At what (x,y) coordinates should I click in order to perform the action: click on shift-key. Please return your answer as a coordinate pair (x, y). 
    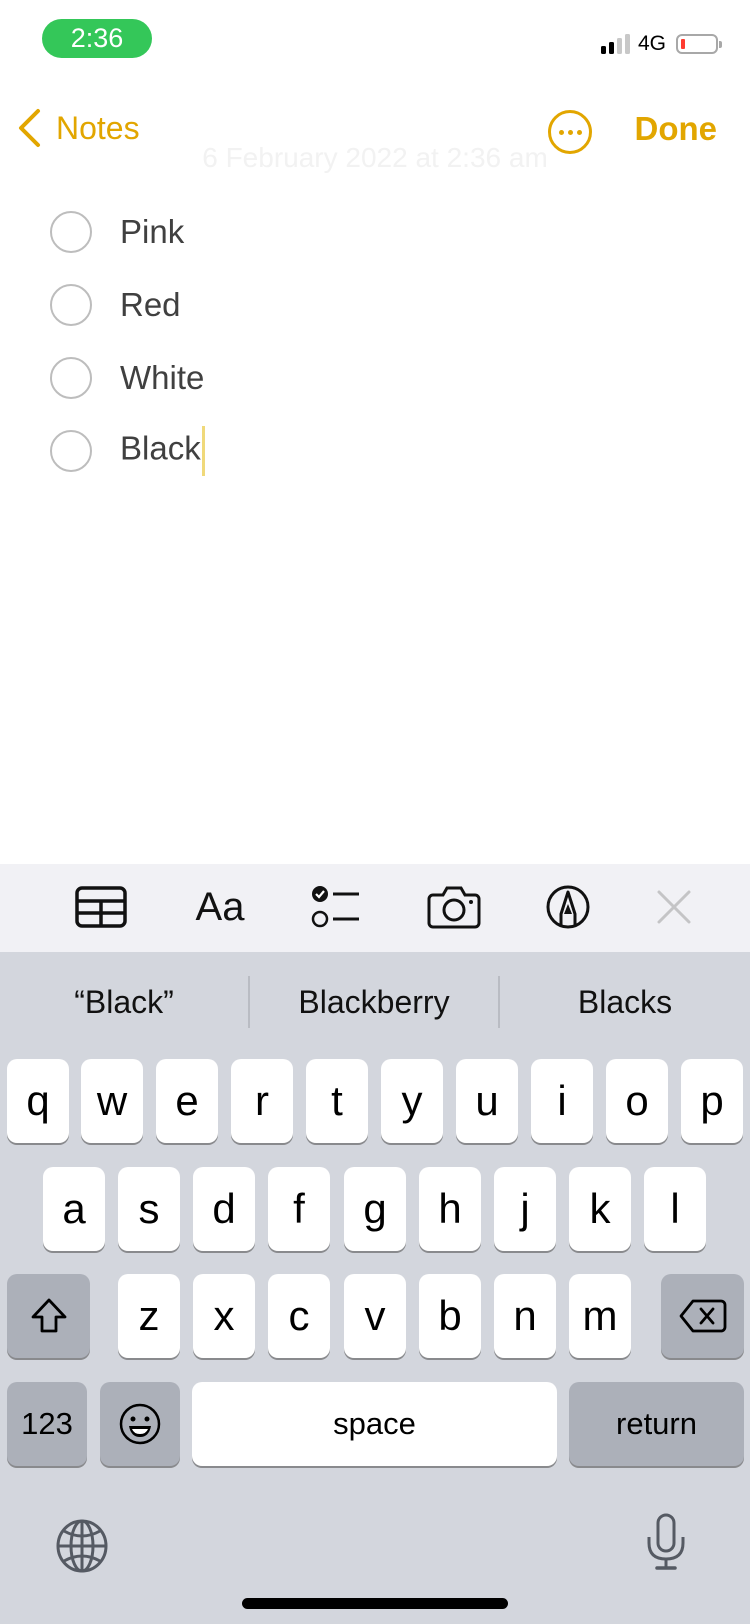
    Looking at the image, I should click on (48, 1316).